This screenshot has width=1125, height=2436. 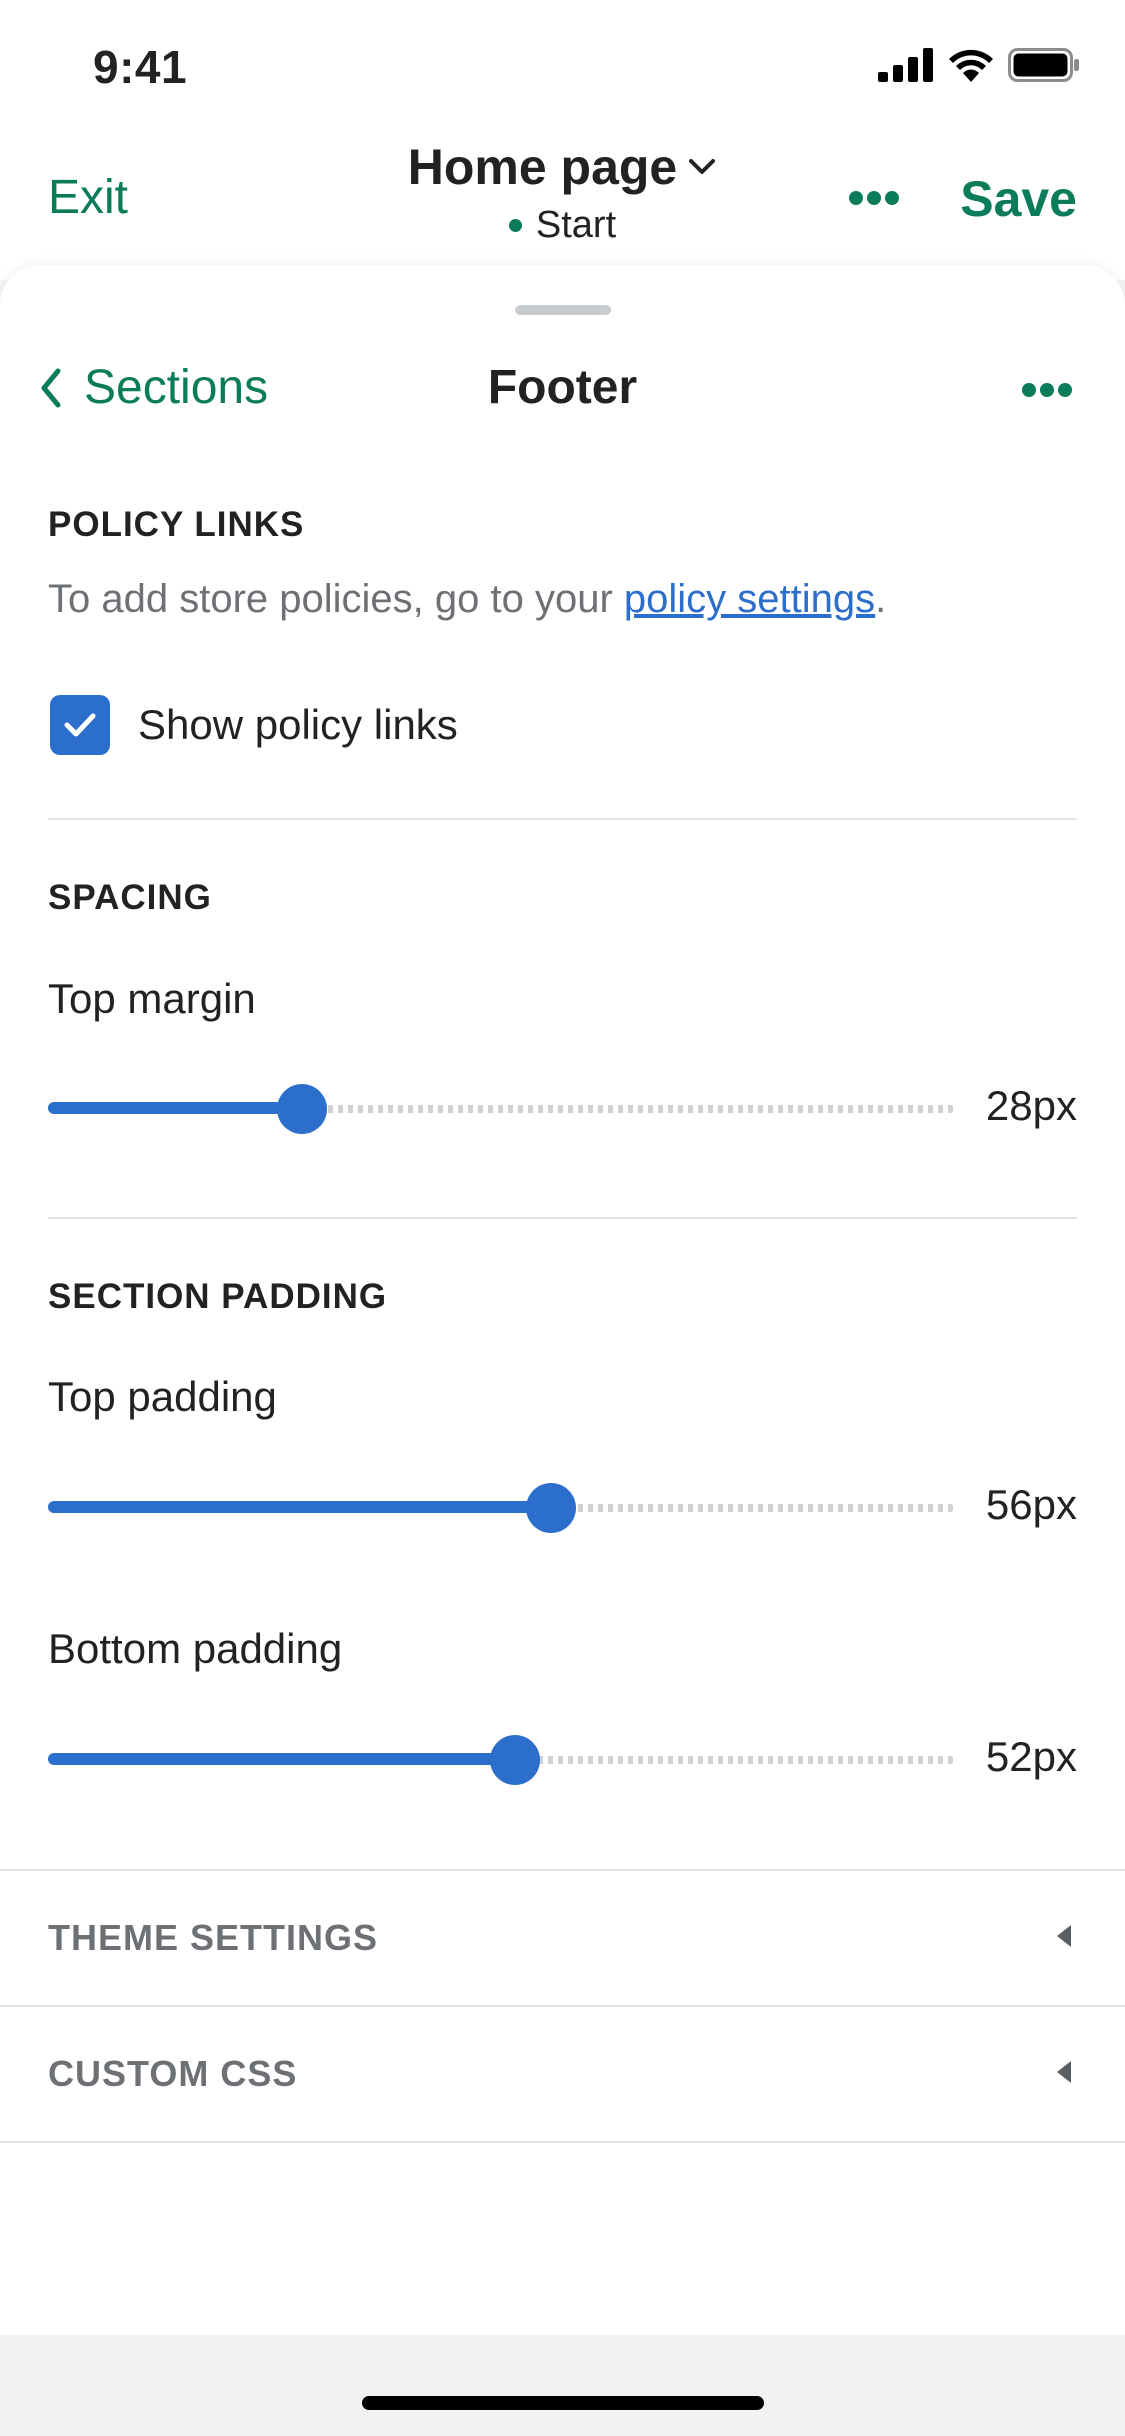 I want to click on section-title: Footer, so click(x=562, y=387).